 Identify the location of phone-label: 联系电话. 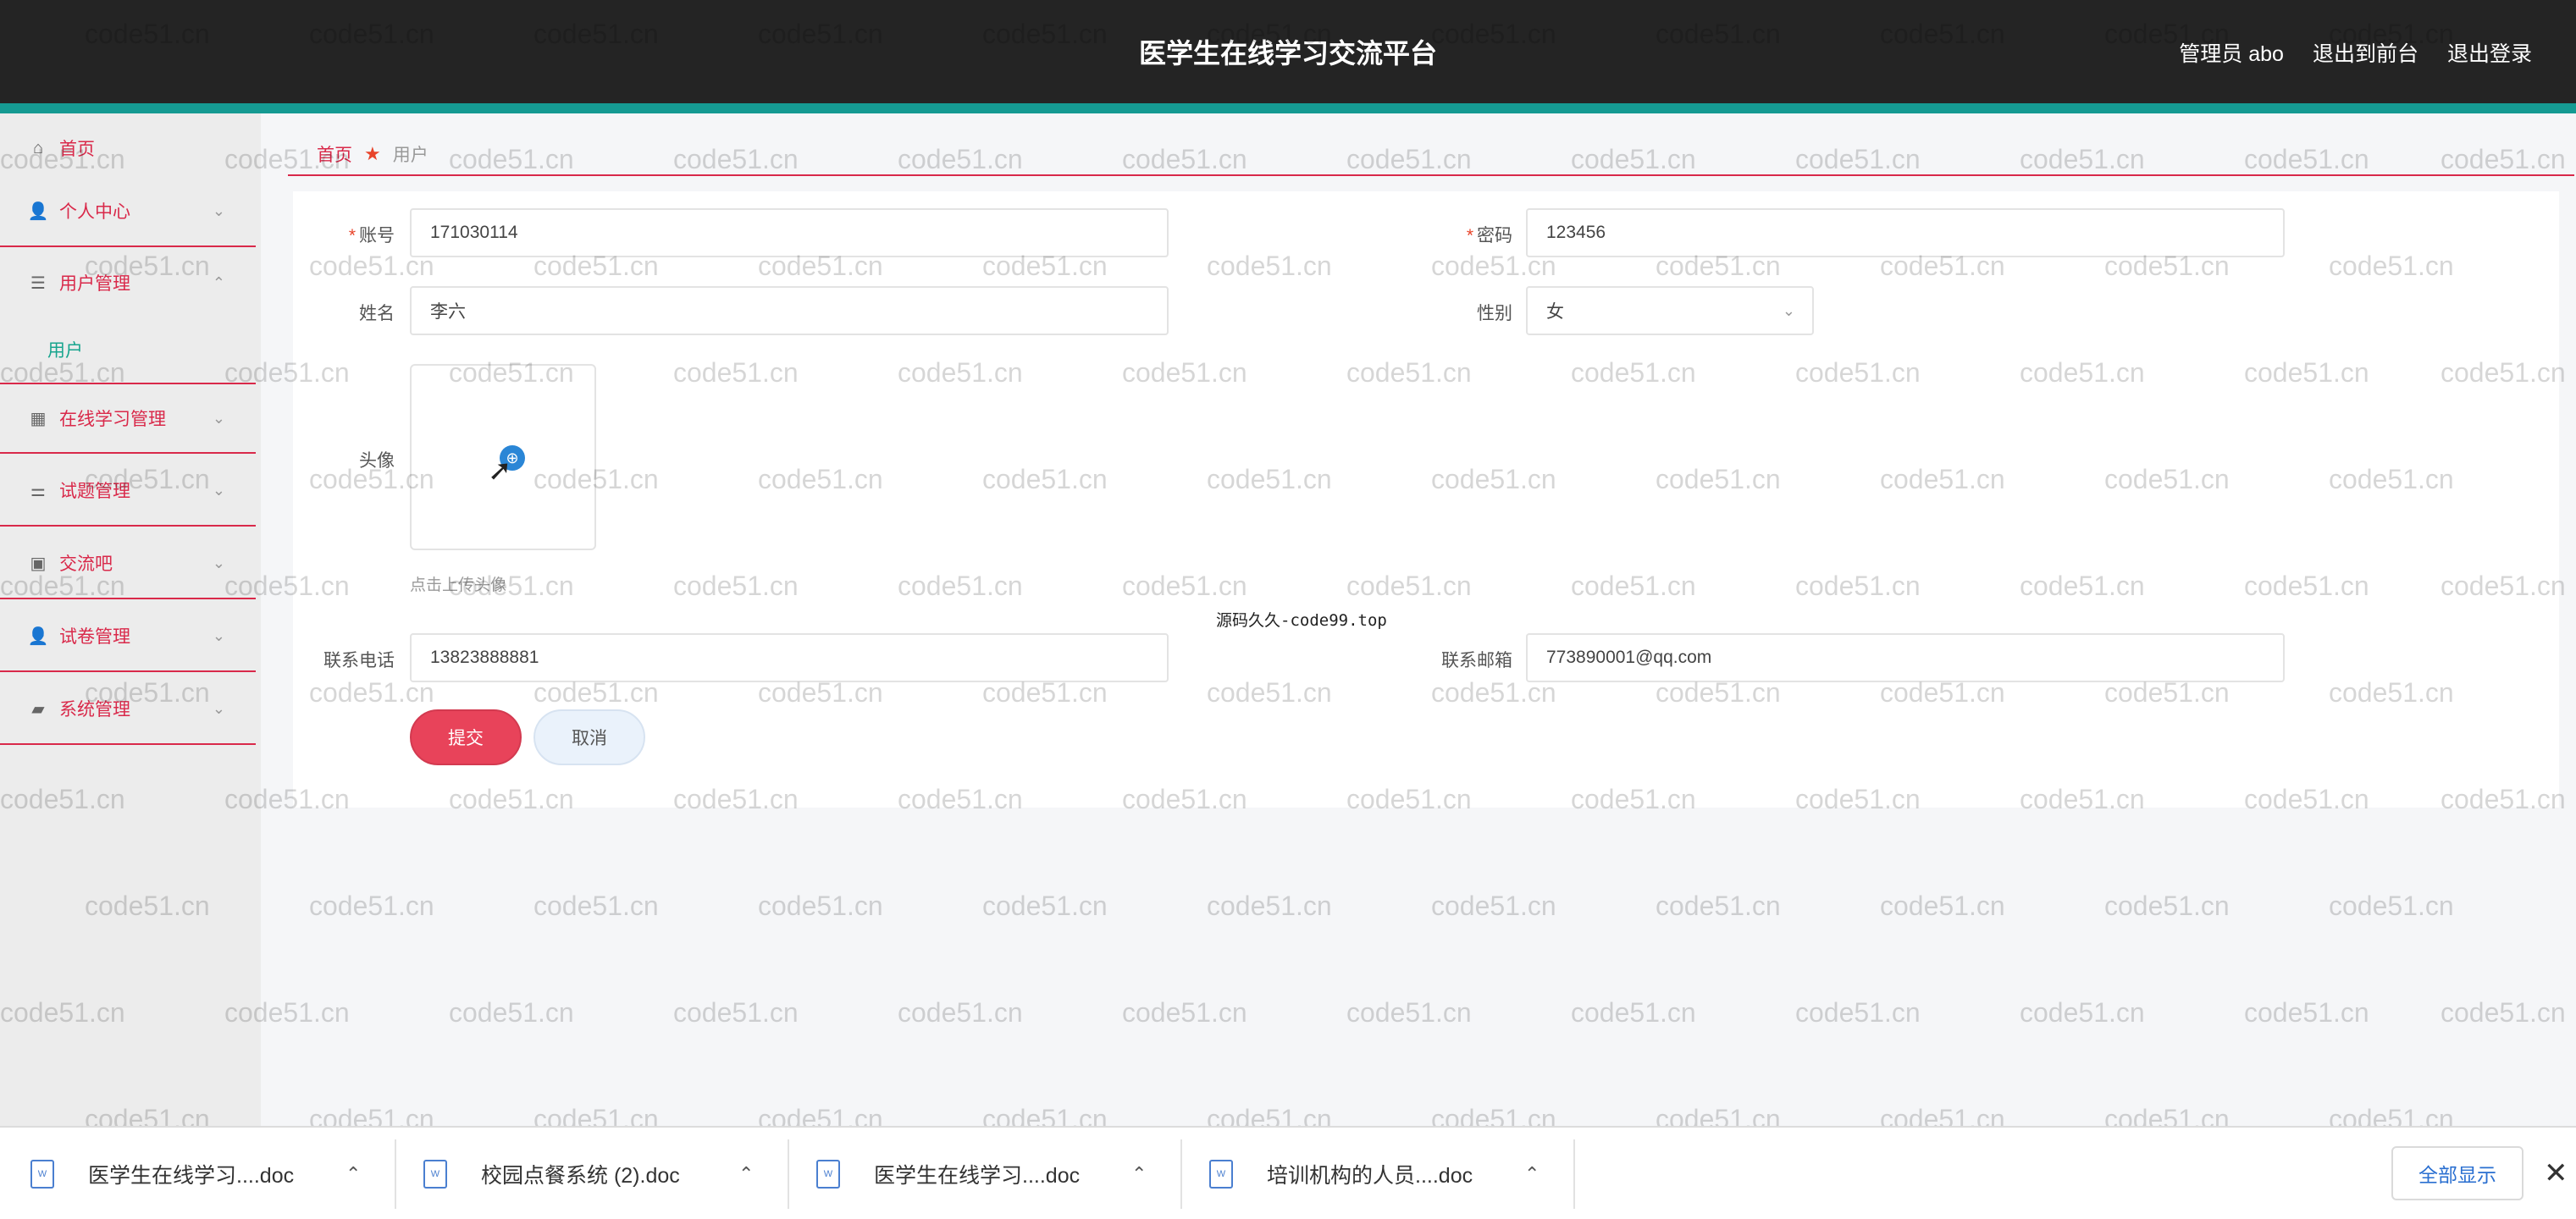
(359, 660).